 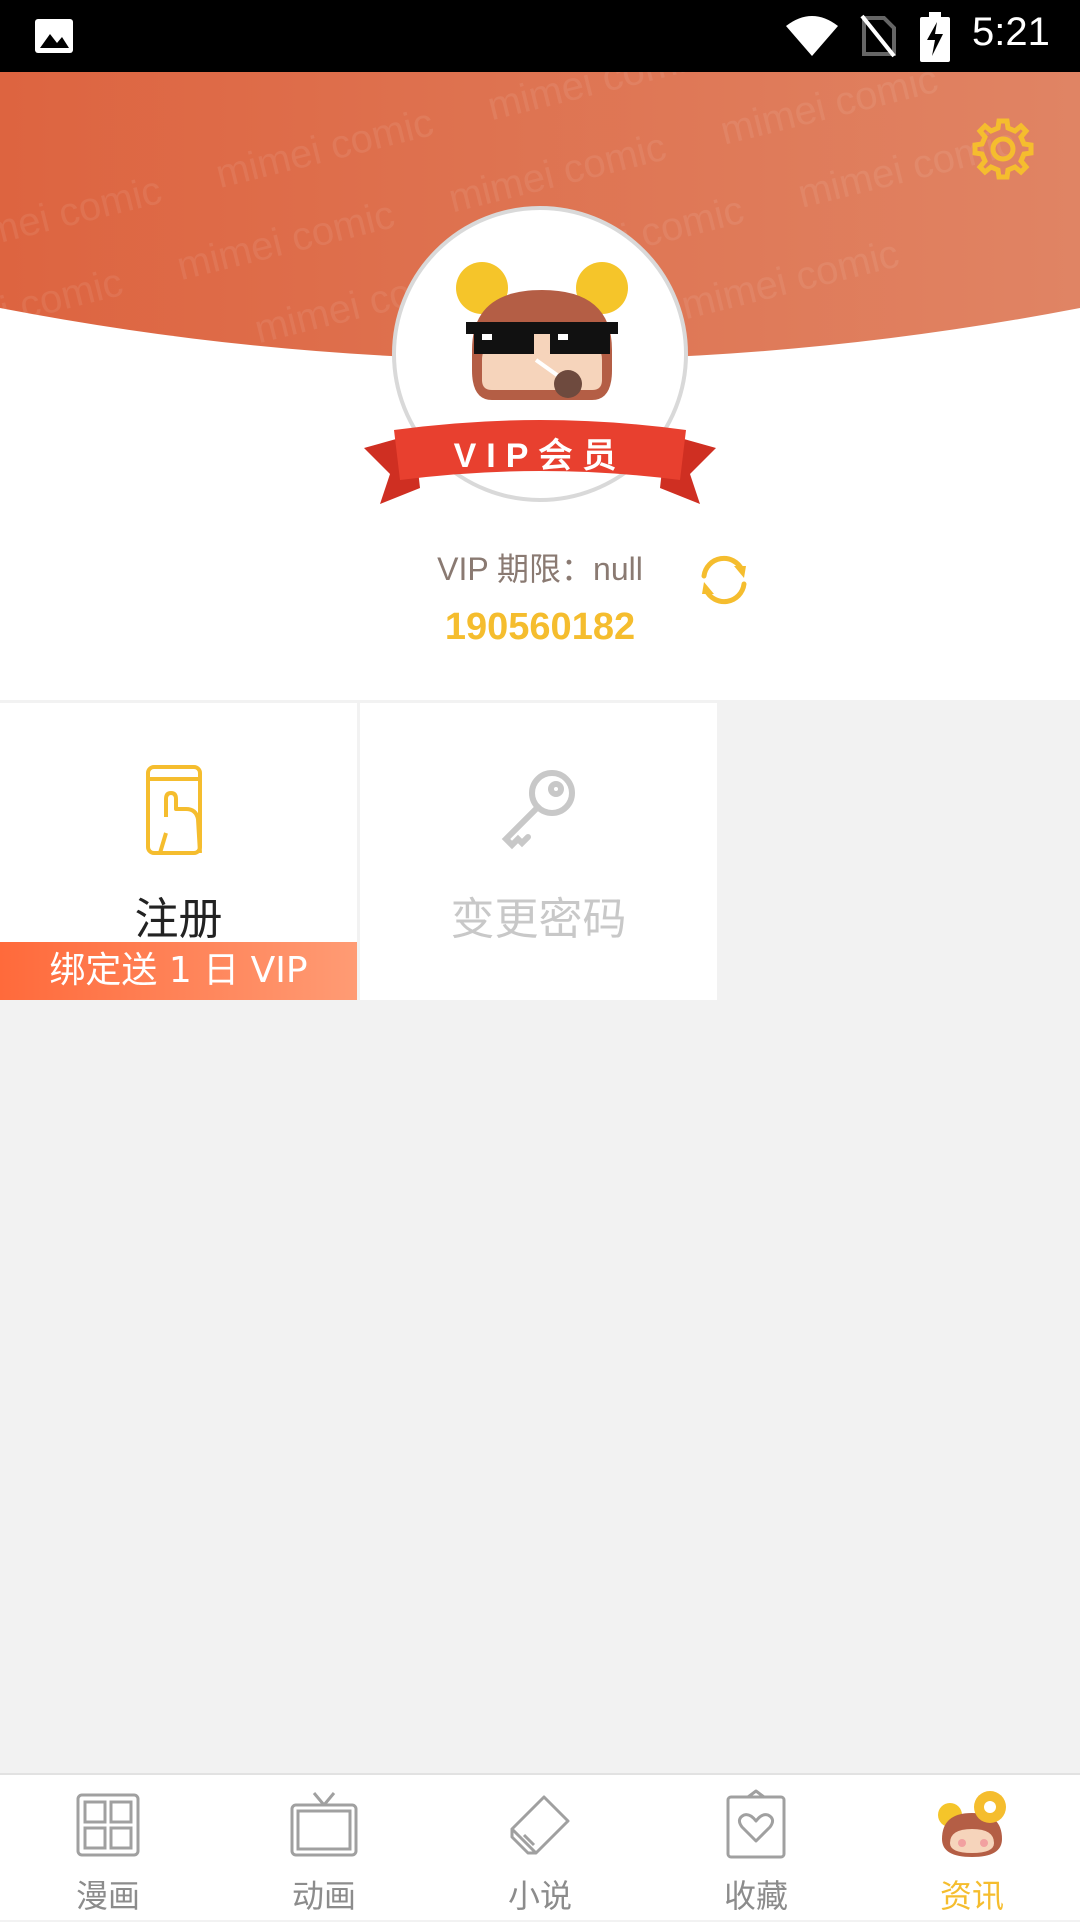 I want to click on bottom-nav: 漫画 动画 小说 收藏 资讯, so click(x=540, y=1846).